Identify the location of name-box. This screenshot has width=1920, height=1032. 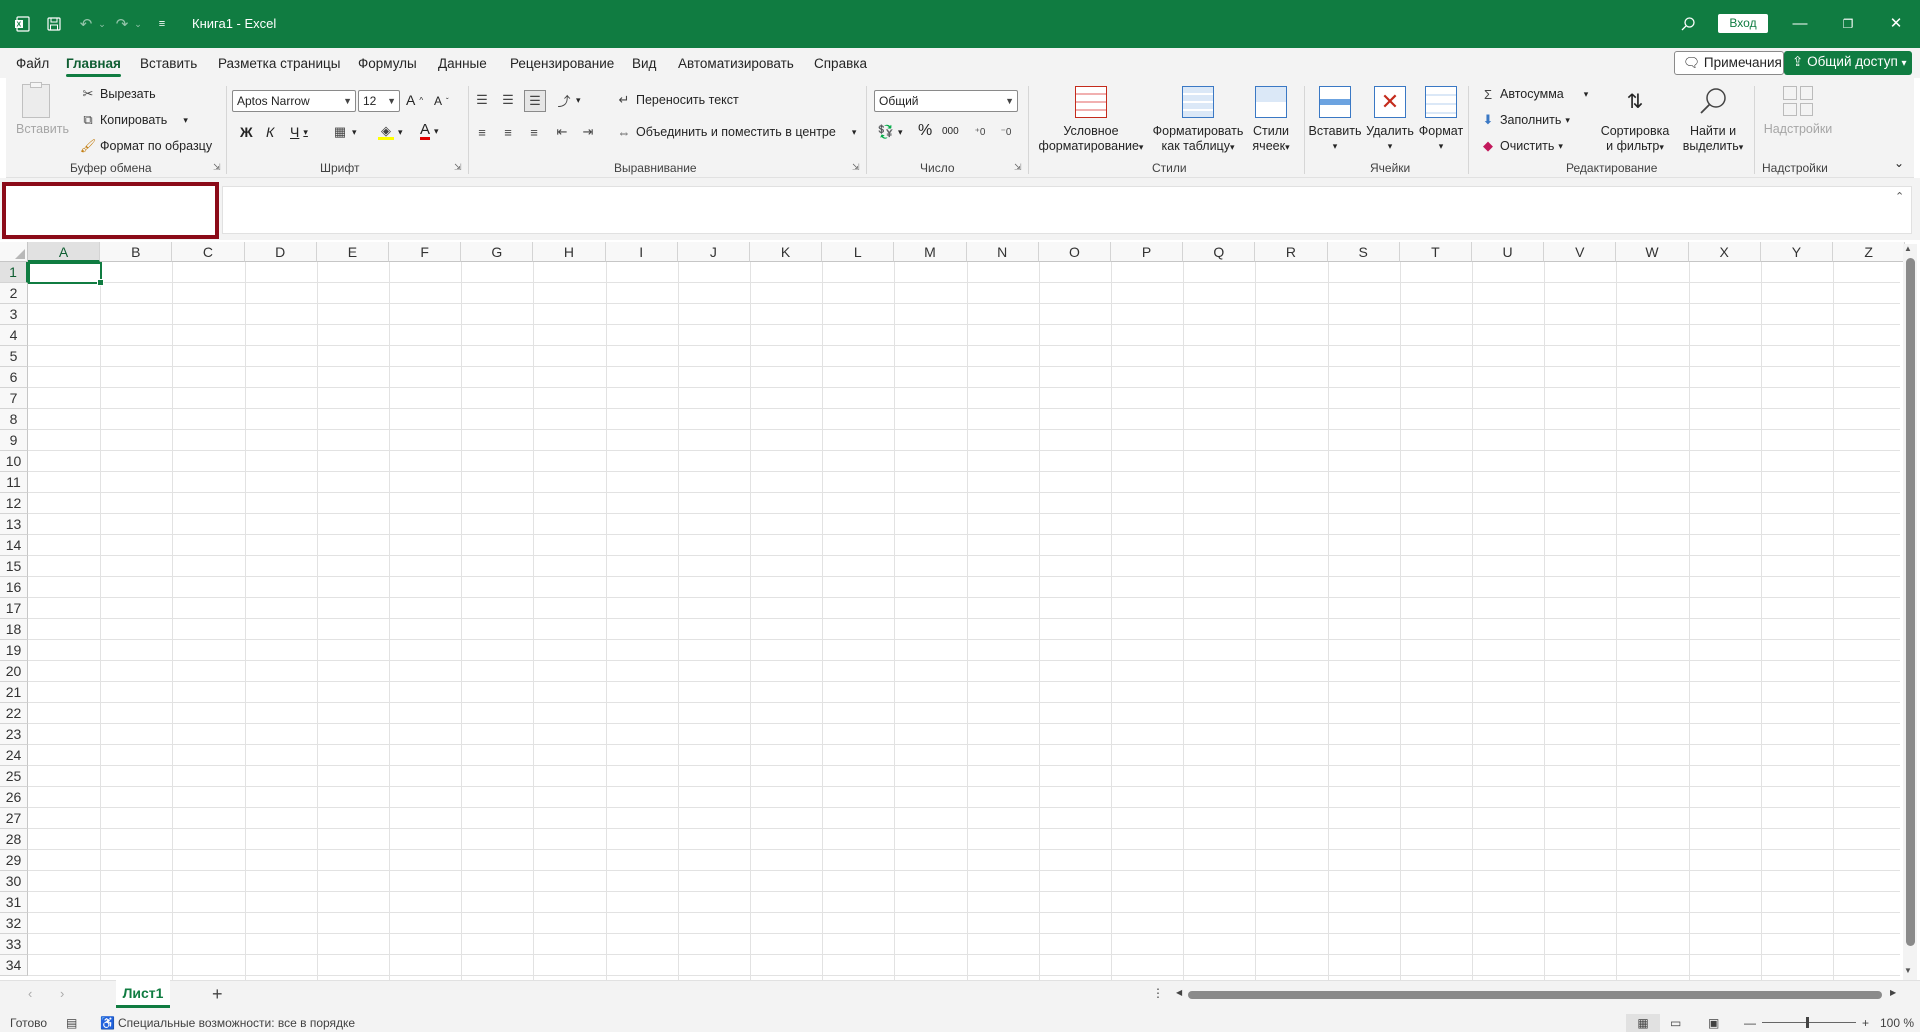
(110, 210).